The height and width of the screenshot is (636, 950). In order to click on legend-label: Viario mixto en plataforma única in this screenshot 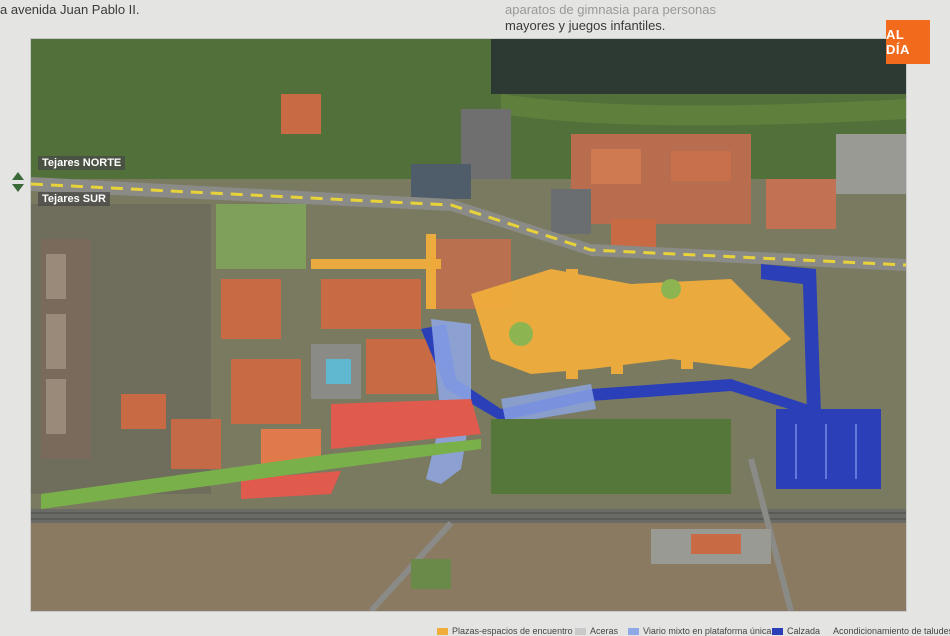, I will do `click(707, 631)`.